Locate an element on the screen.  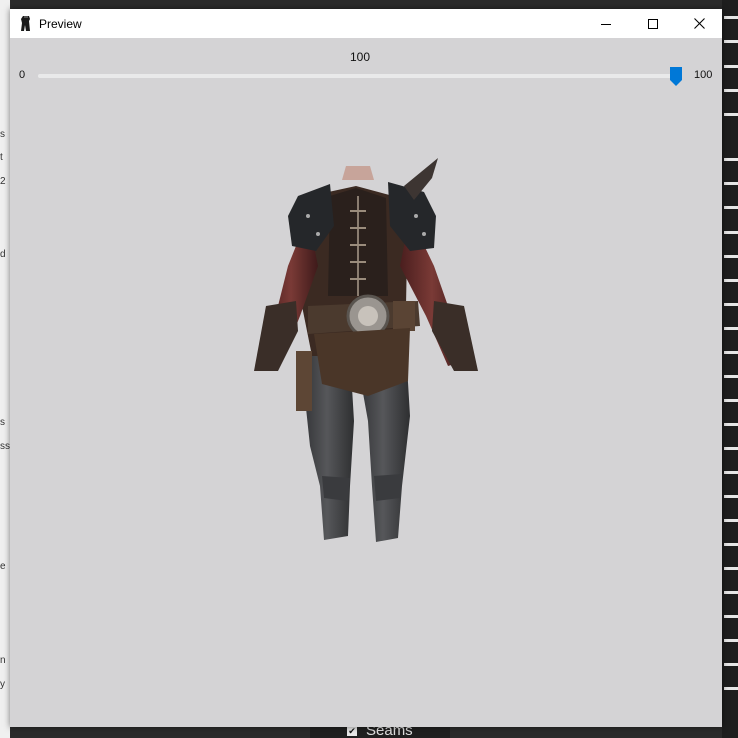
background-seams-option: ✔ Seams is located at coordinates (380, 732).